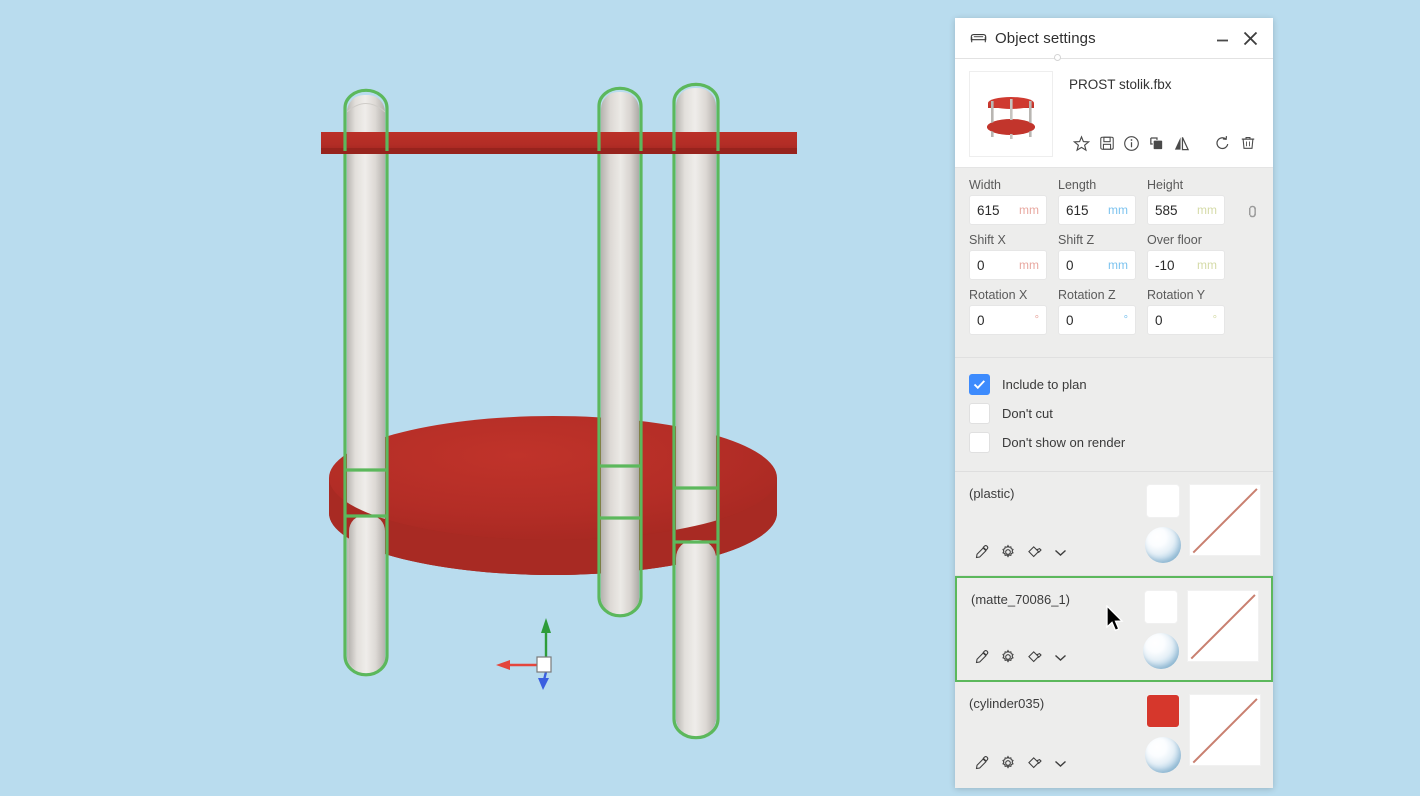 This screenshot has height=796, width=1420. I want to click on link-icon, so click(1252, 211).